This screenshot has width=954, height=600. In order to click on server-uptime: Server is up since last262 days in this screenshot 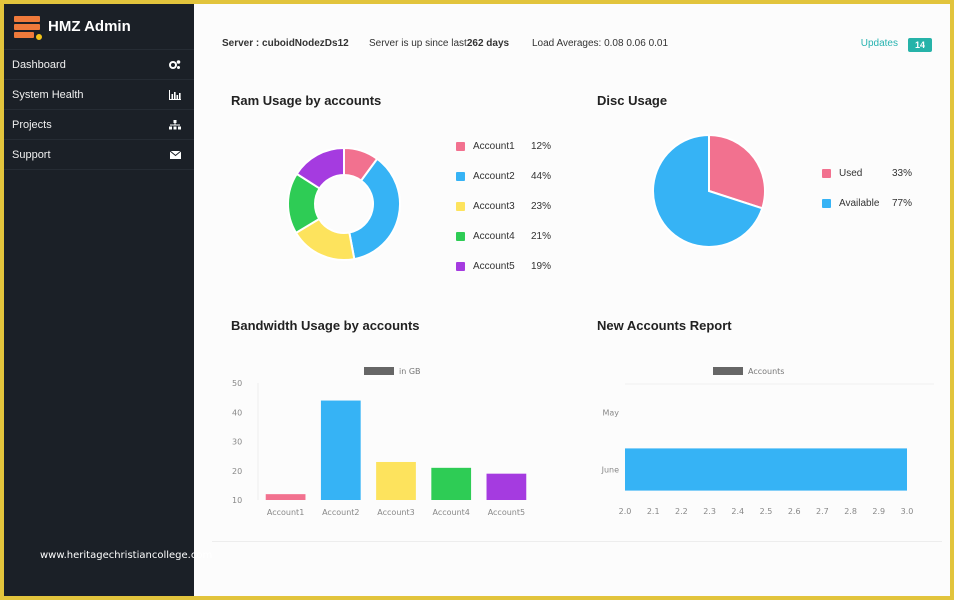, I will do `click(439, 43)`.